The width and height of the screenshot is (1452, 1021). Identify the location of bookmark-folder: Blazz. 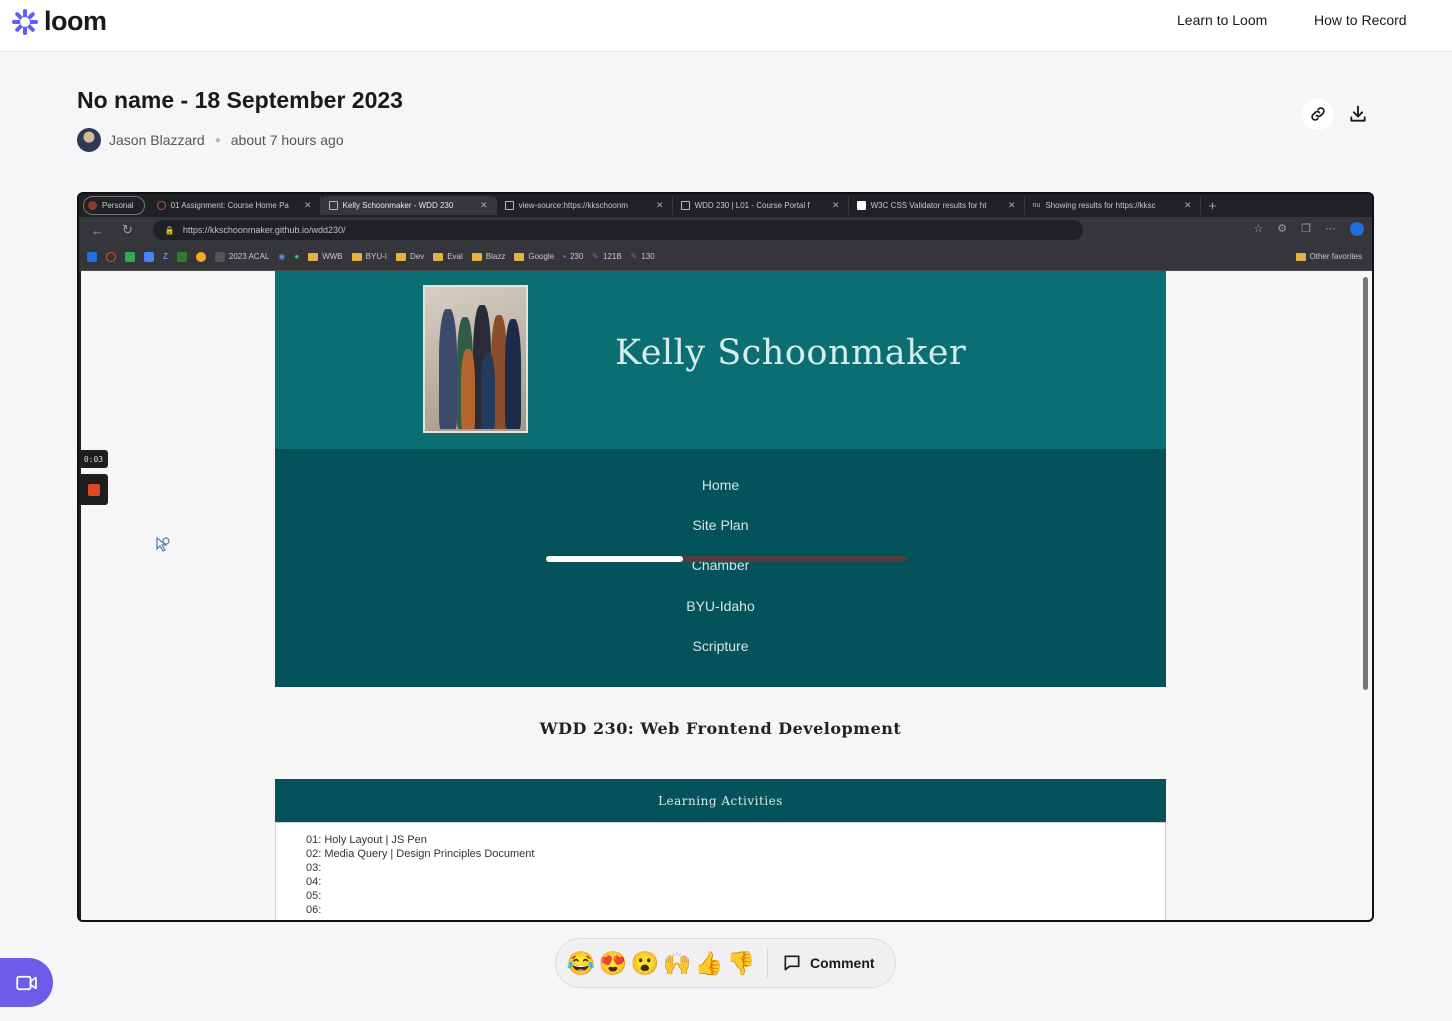
(488, 256).